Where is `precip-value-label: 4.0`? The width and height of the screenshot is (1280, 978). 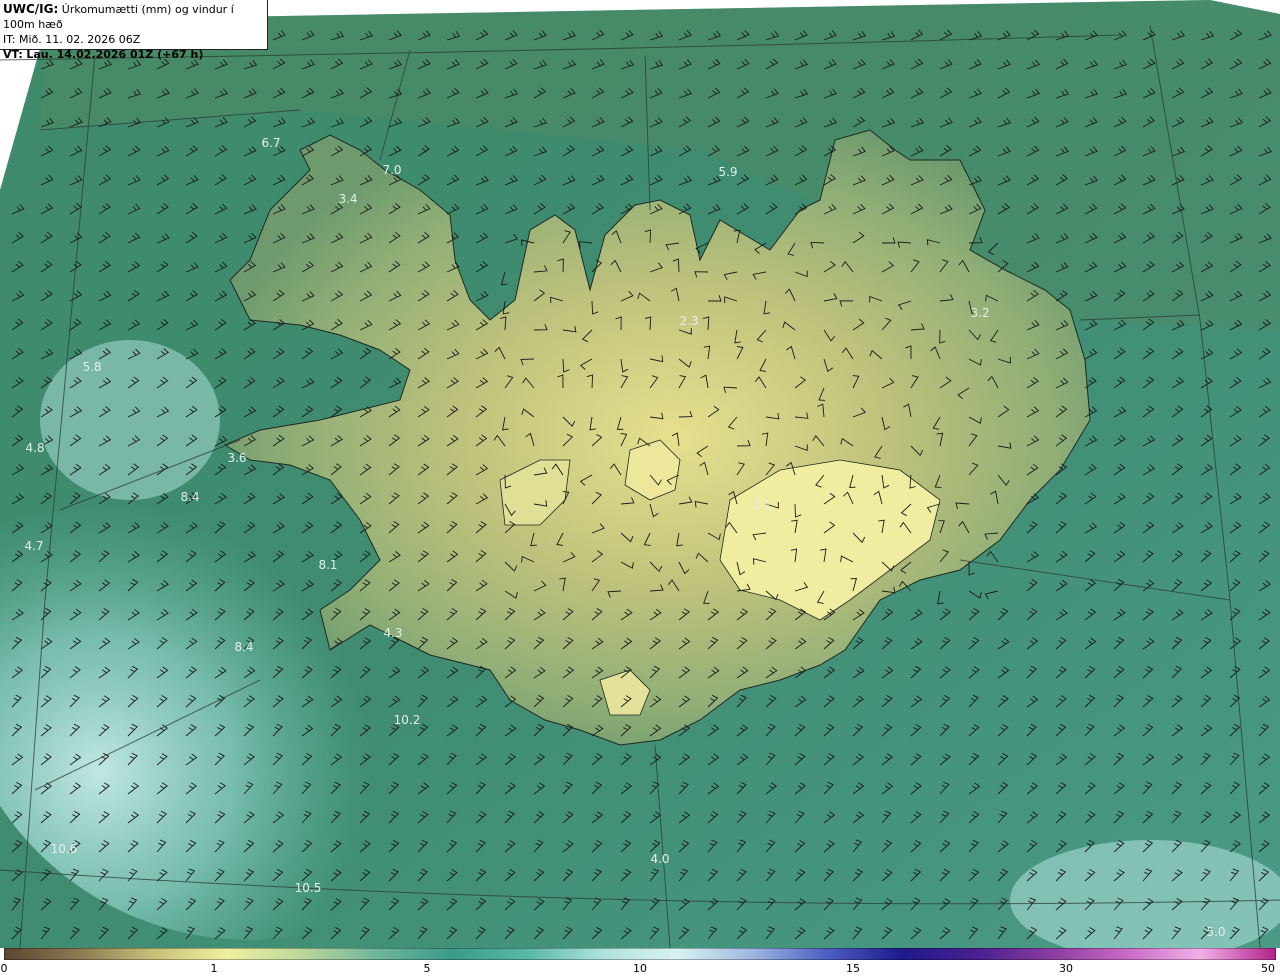 precip-value-label: 4.0 is located at coordinates (660, 859).